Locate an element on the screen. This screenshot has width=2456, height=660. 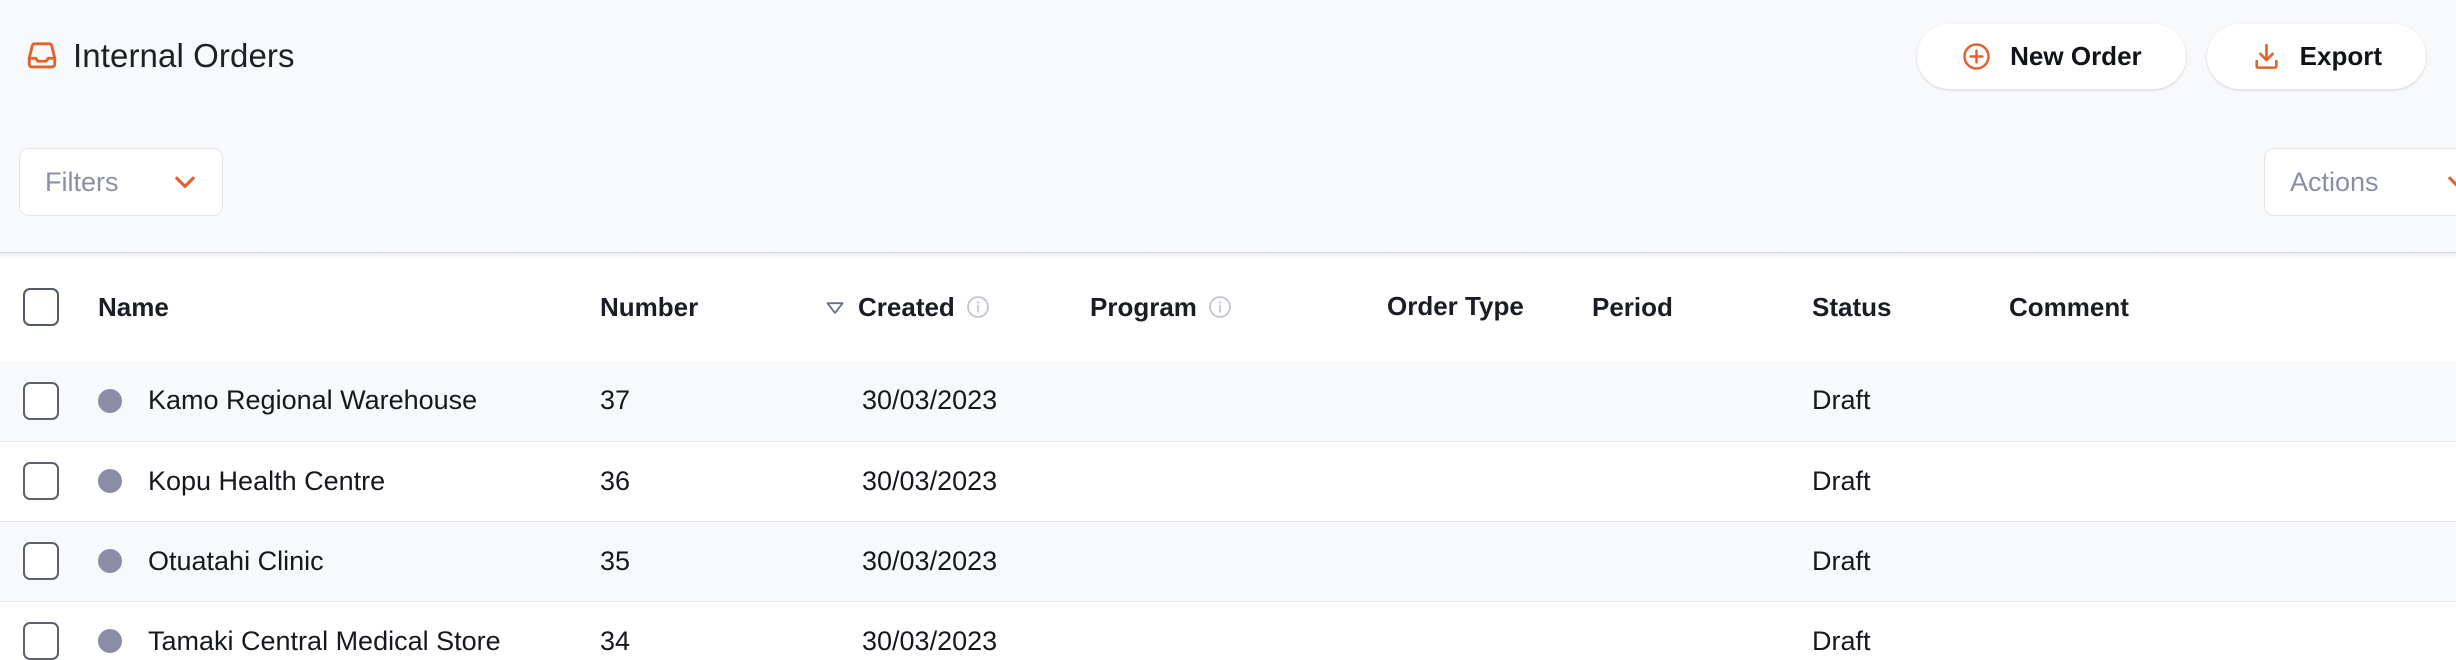
cell-name: Tamaki Central Medical Store is located at coordinates (344, 630).